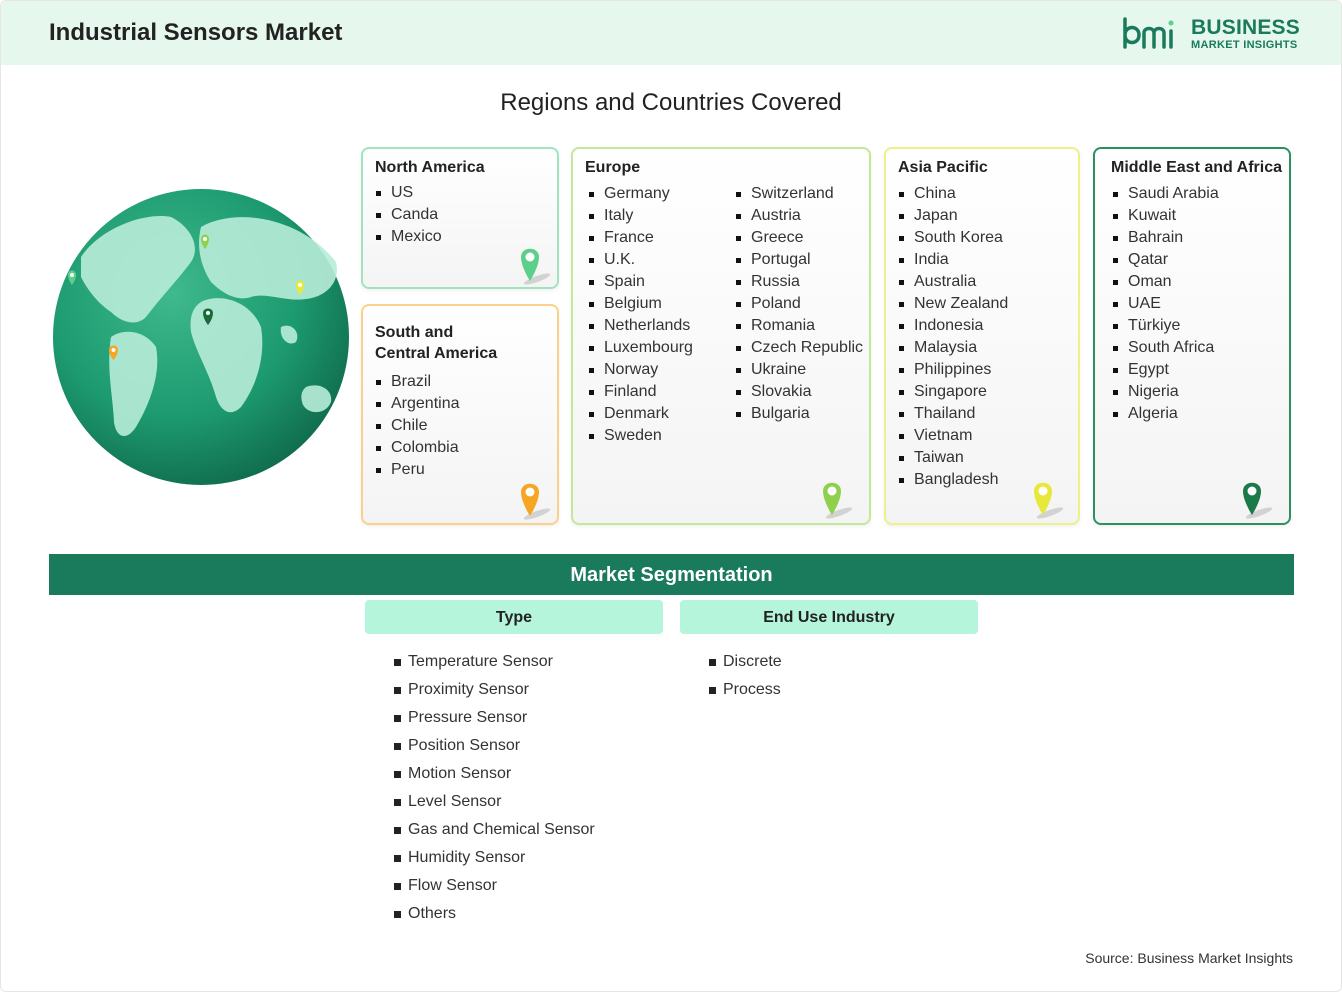 Image resolution: width=1342 pixels, height=992 pixels. I want to click on country-item: Kuwait, so click(1165, 216).